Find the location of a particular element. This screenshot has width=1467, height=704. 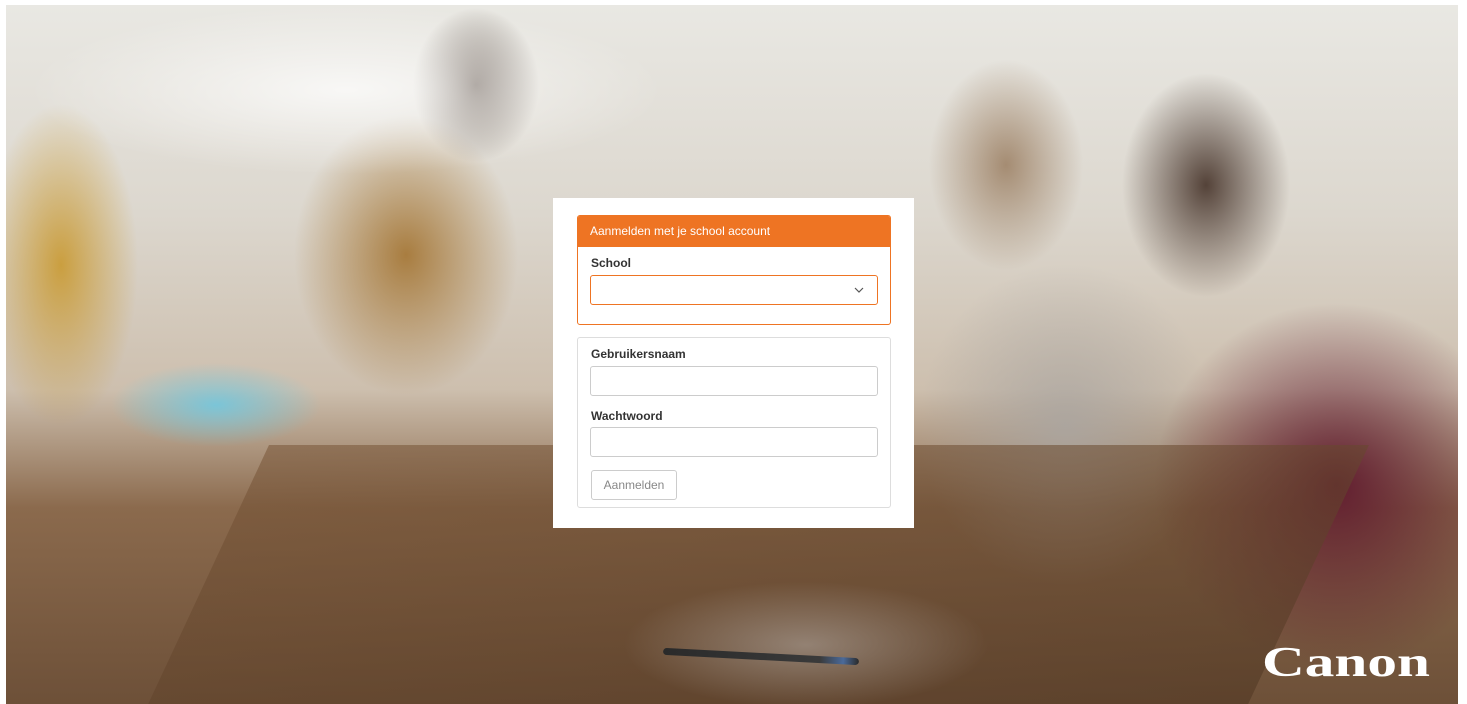

username-label: Gebruikersnaam is located at coordinates (638, 354).